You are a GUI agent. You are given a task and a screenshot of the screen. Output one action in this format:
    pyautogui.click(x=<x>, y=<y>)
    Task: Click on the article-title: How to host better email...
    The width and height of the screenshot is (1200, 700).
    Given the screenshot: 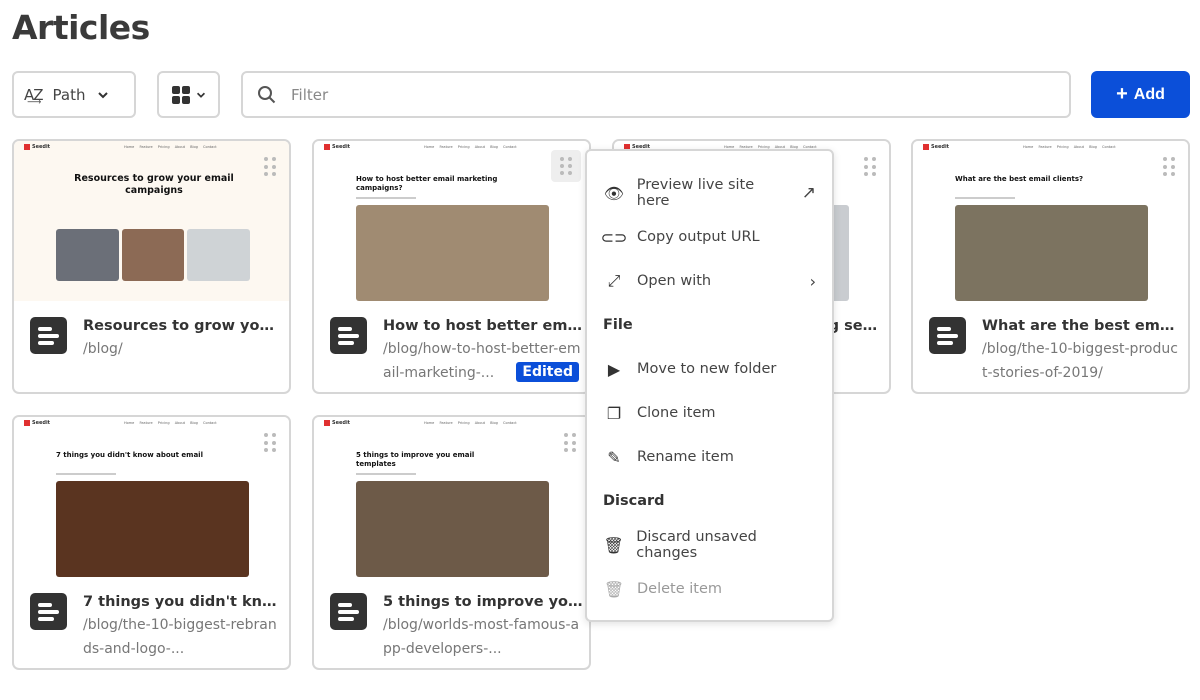 What is the action you would take?
    pyautogui.click(x=483, y=326)
    